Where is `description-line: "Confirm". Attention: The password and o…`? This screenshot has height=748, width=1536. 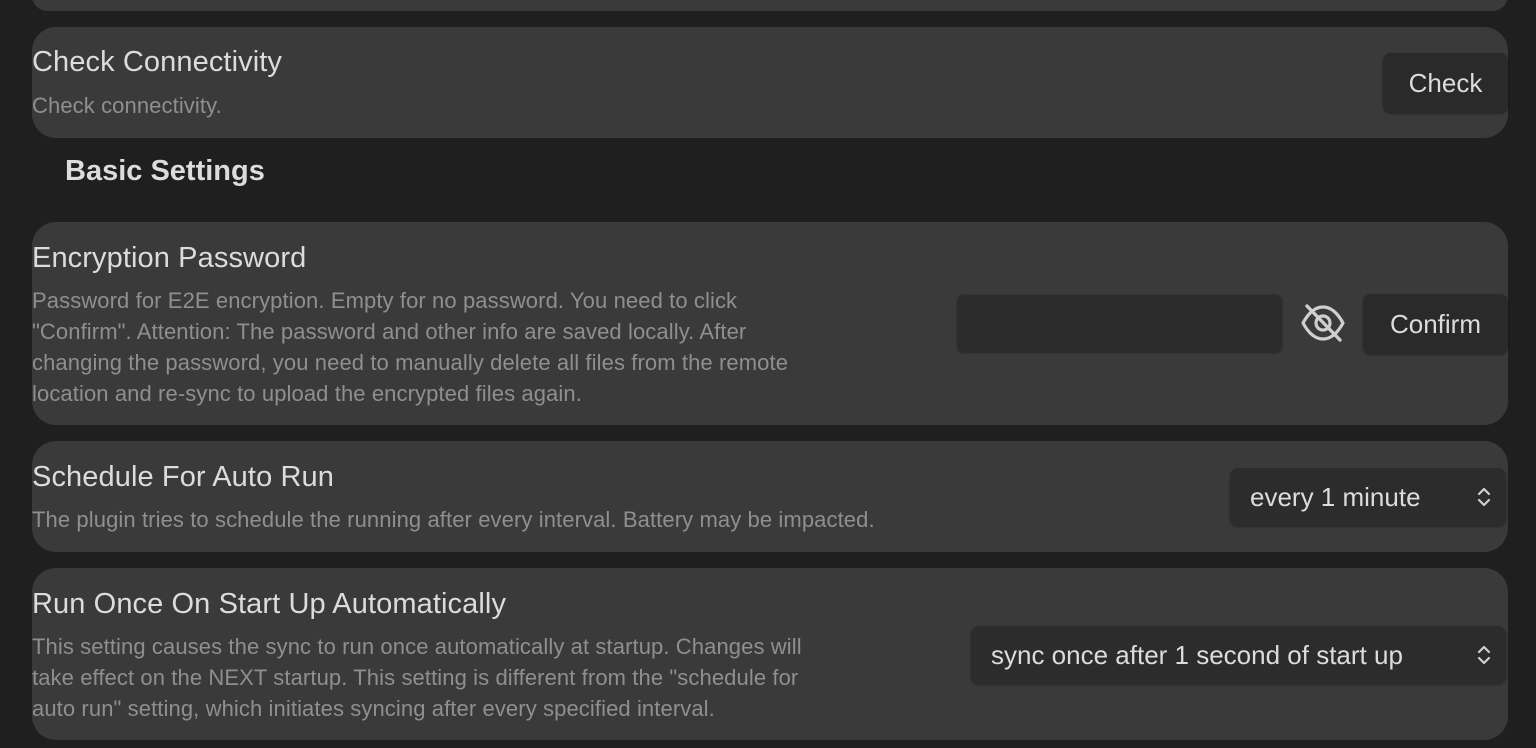 description-line: "Confirm". Attention: The password and o… is located at coordinates (389, 331).